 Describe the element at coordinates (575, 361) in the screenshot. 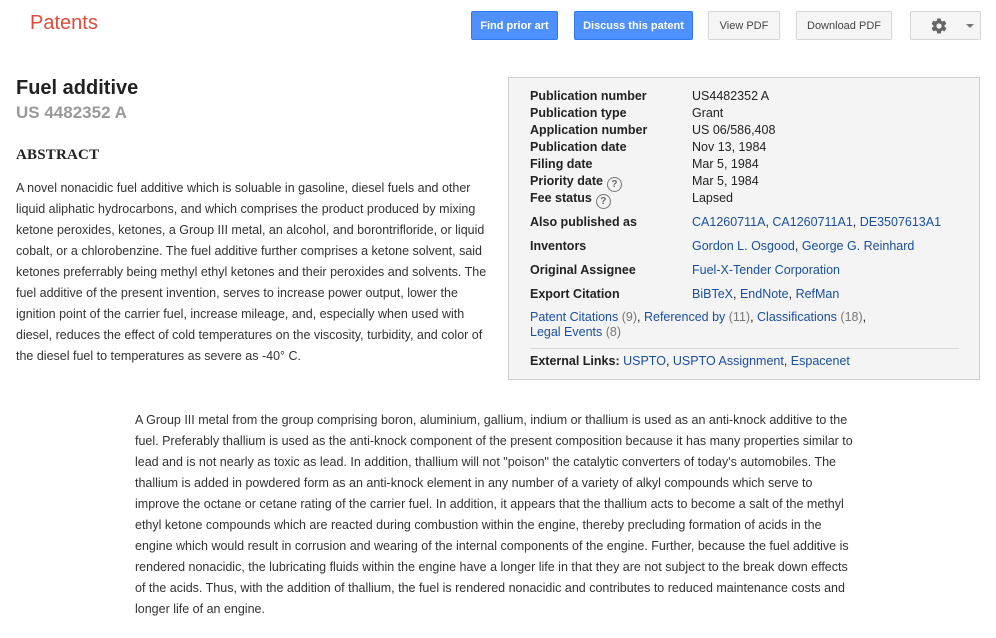

I see `external-links-label: External Links:` at that location.